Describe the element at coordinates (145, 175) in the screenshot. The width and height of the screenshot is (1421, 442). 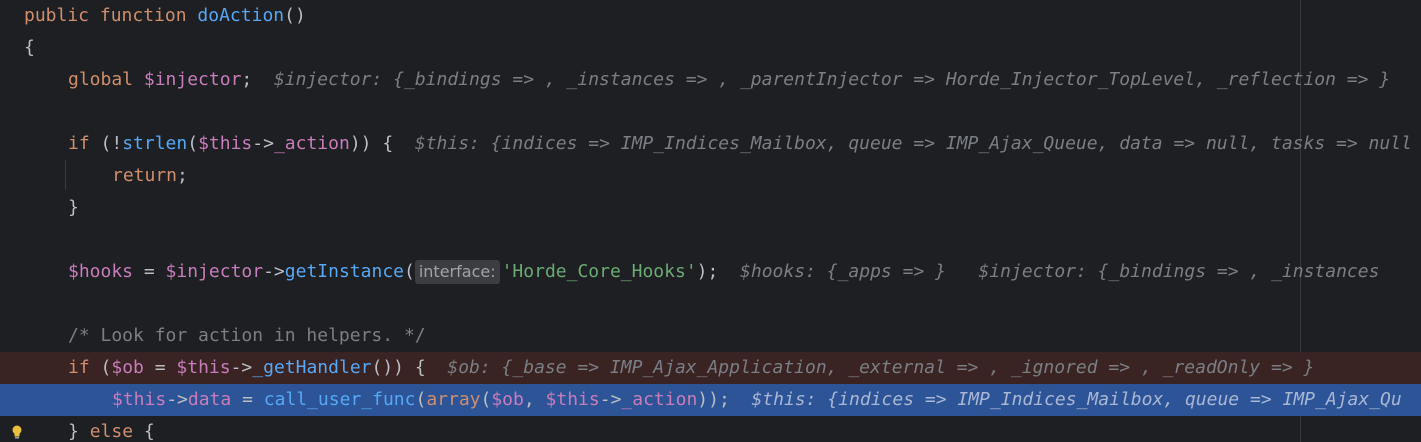
I see `keyword-return: return` at that location.